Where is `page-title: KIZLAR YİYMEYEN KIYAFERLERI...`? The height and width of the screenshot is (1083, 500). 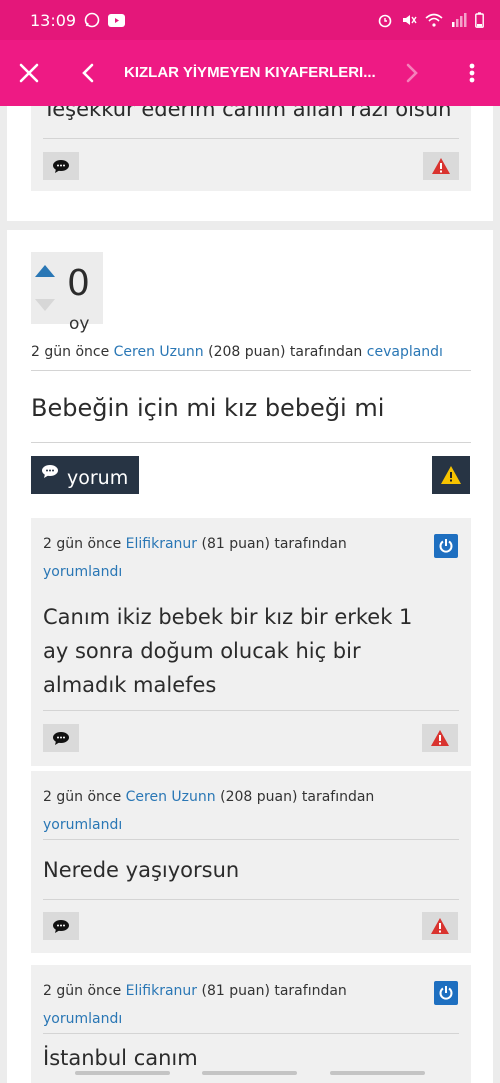 page-title: KIZLAR YİYMEYEN KIYAFERLERI... is located at coordinates (250, 72).